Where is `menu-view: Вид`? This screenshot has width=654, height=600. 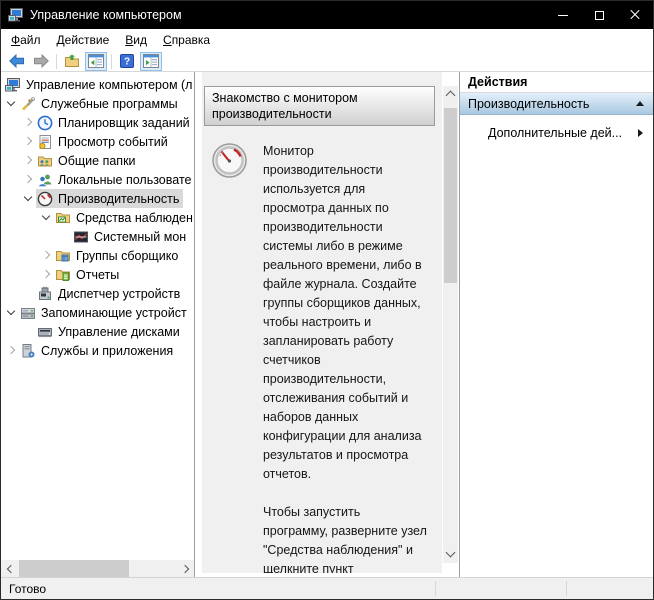 menu-view: Вид is located at coordinates (136, 40).